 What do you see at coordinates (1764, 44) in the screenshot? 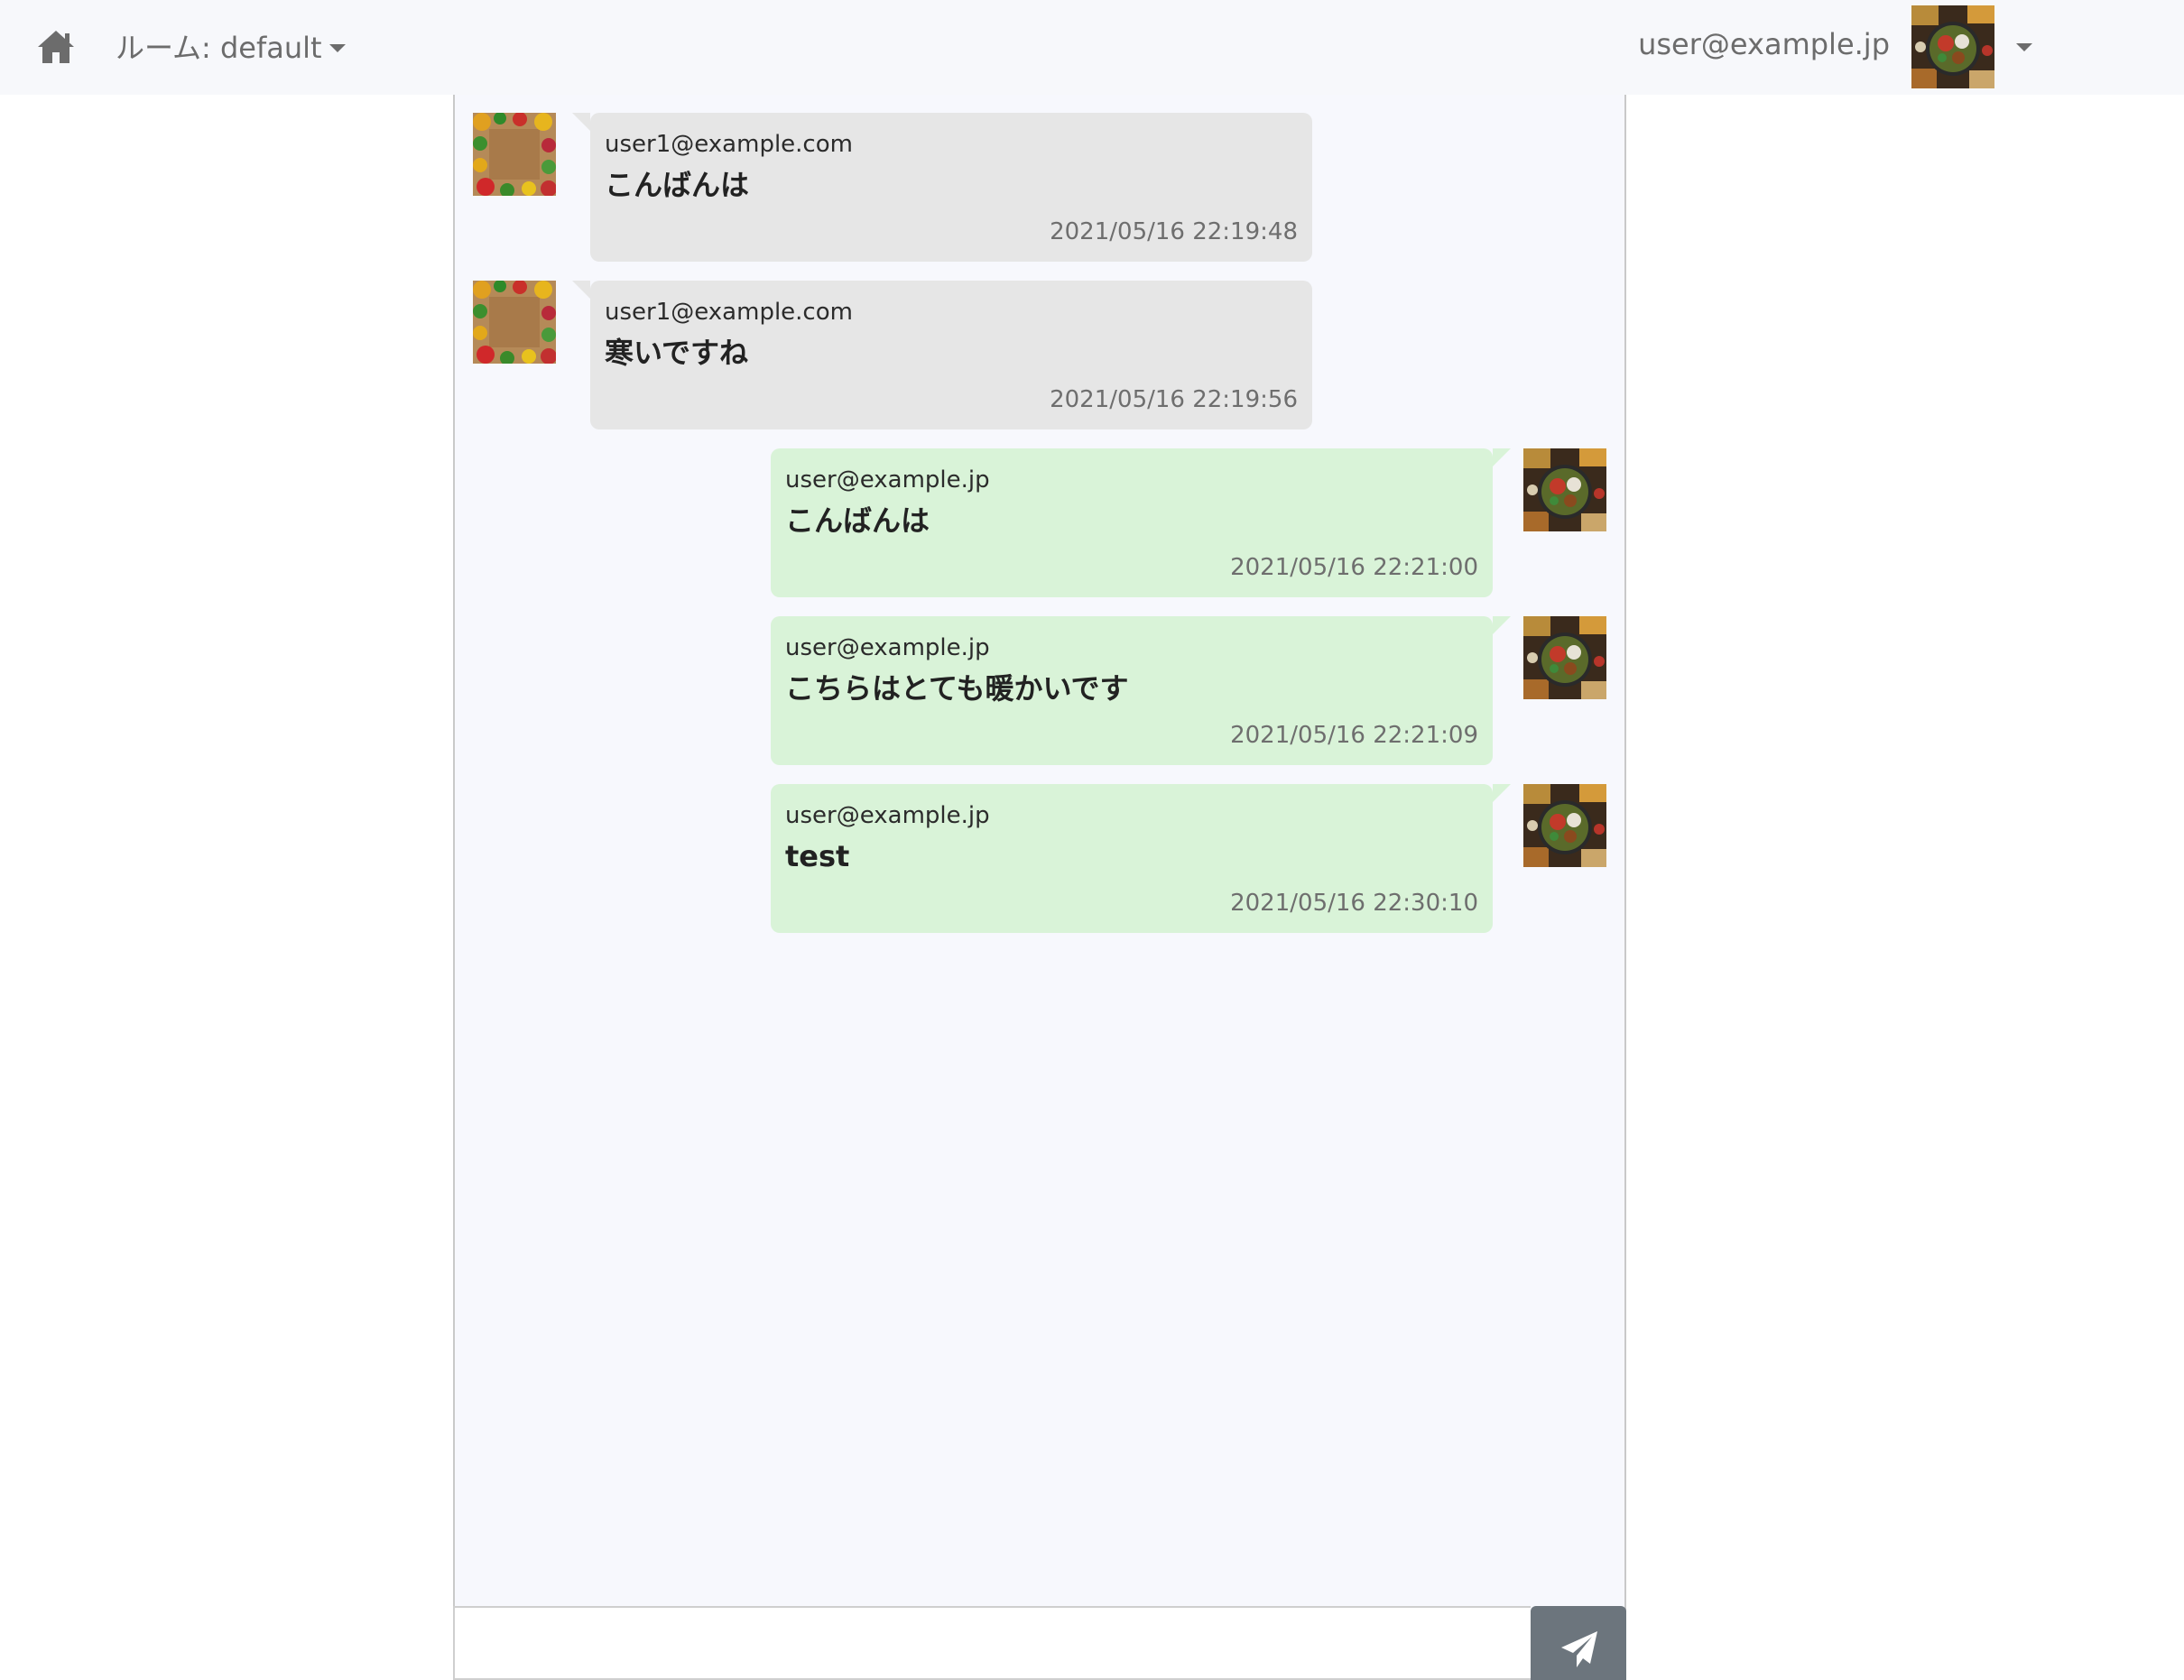
I see `user-email: user@example.jp` at bounding box center [1764, 44].